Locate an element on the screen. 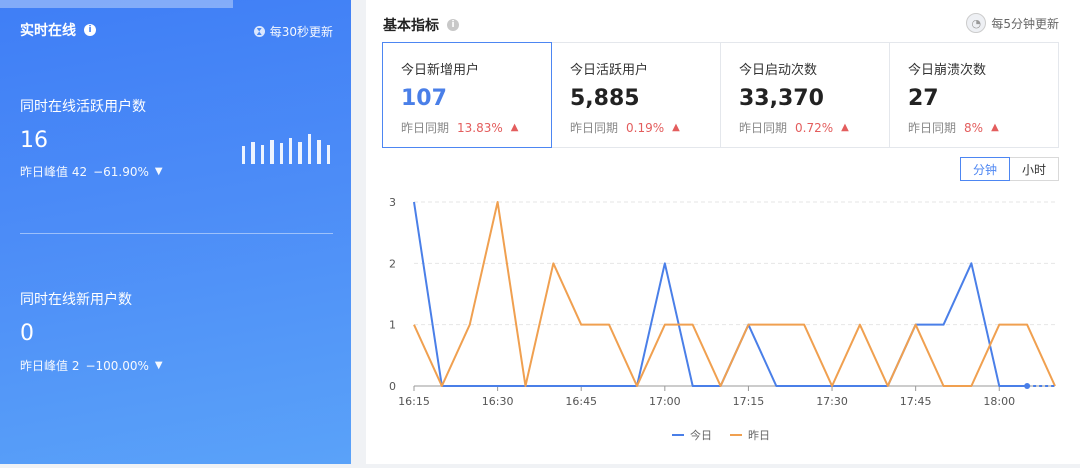 The width and height of the screenshot is (1080, 468). y-tick-label: 3 is located at coordinates (392, 202).